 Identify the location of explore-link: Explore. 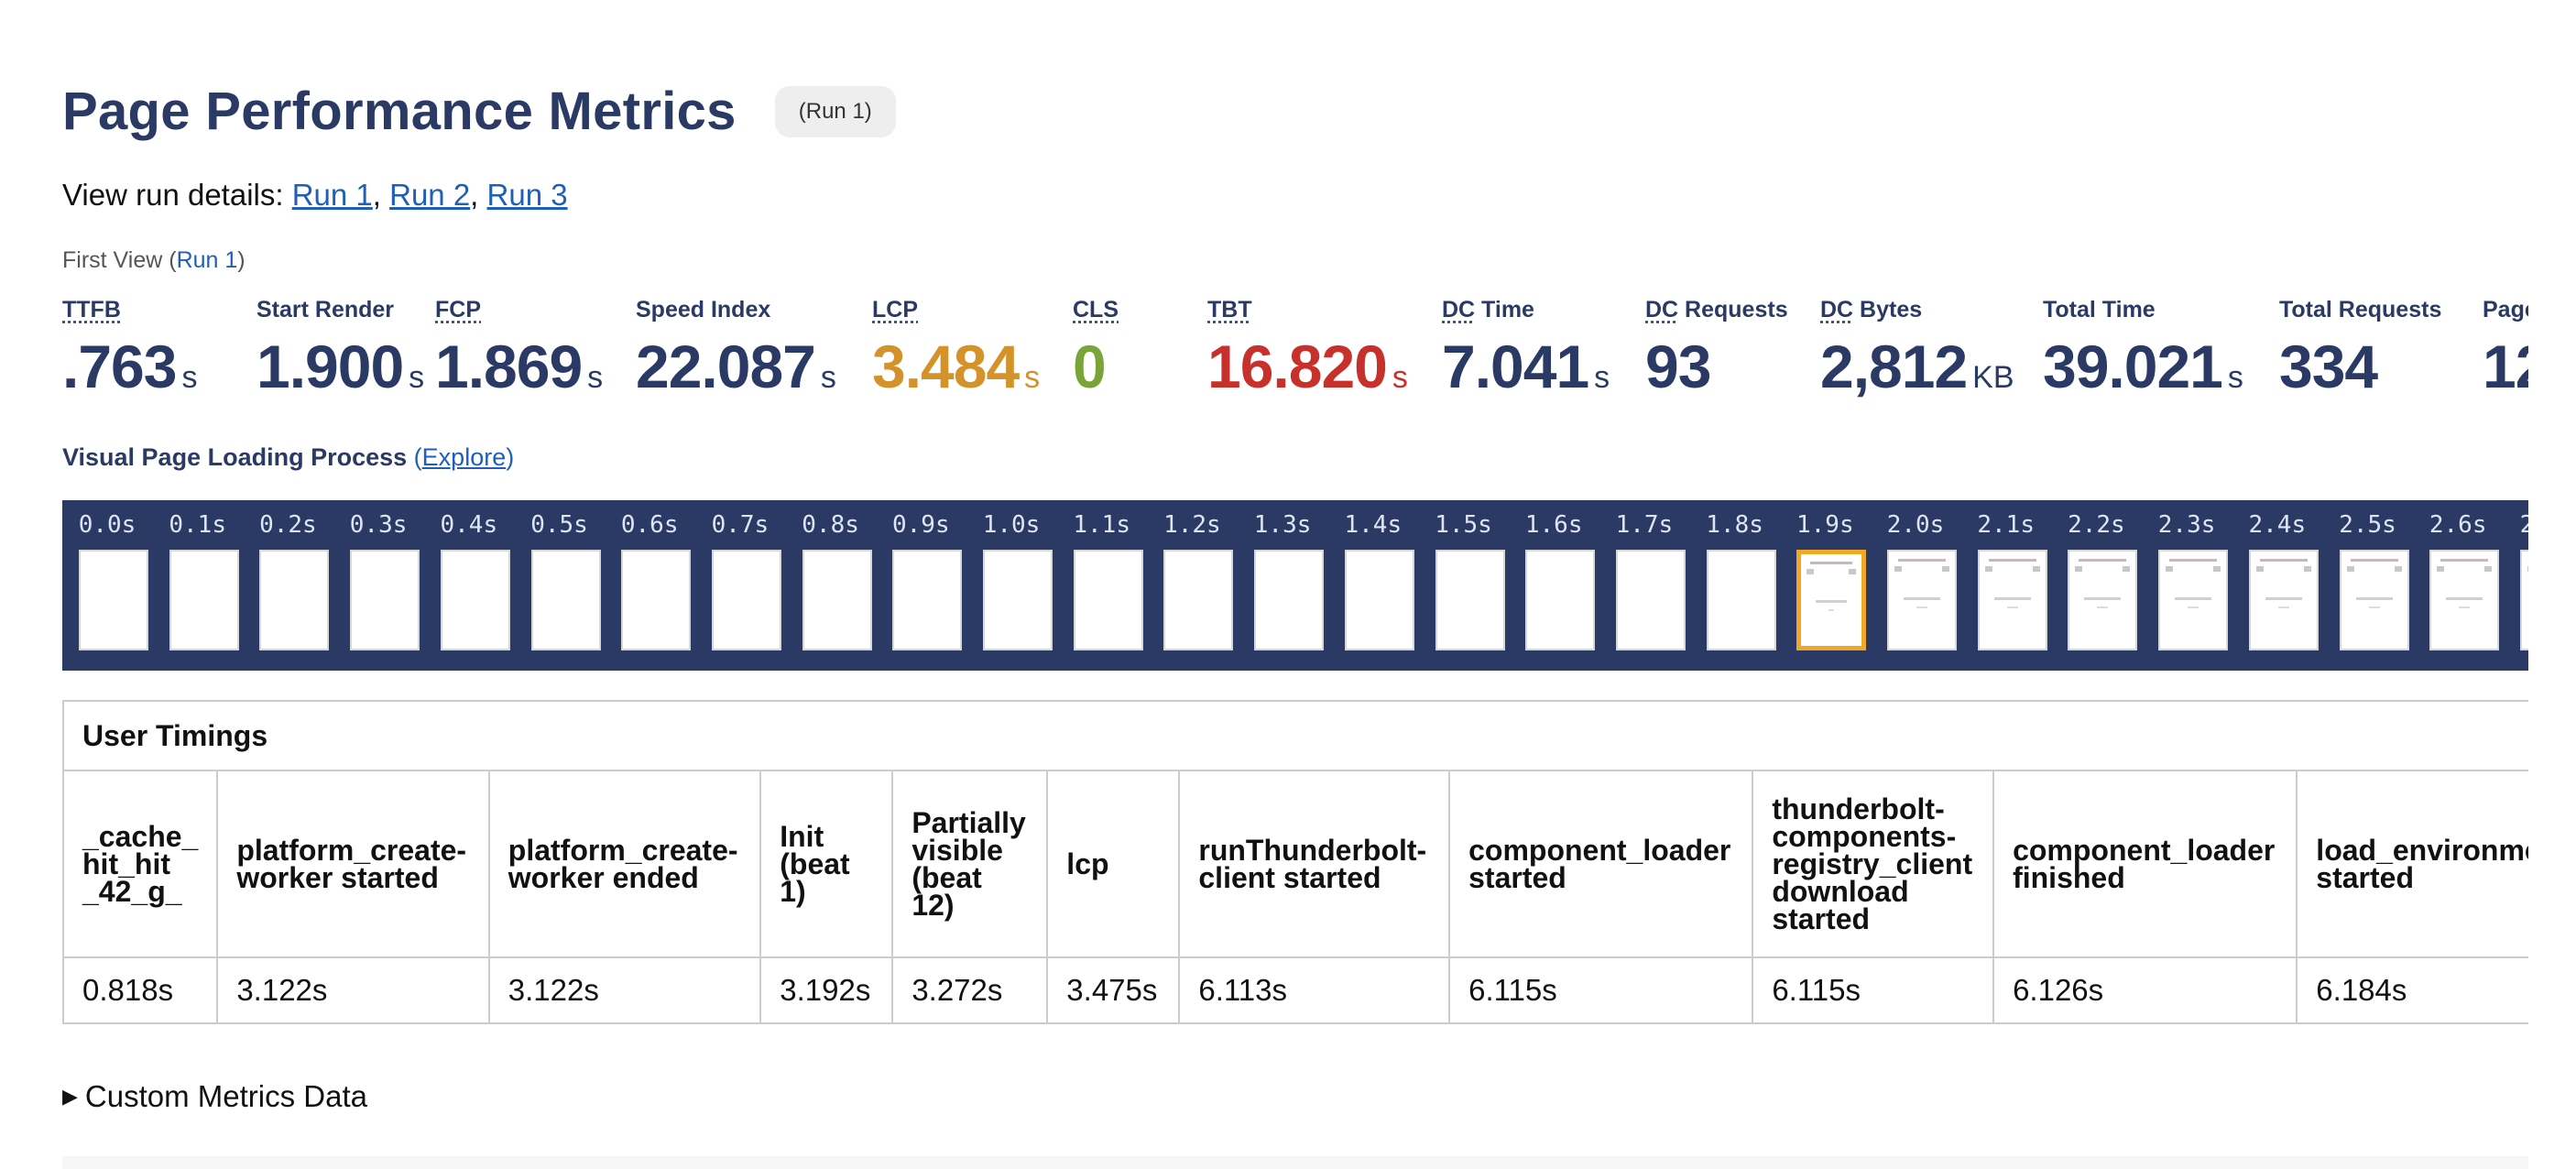
(465, 457).